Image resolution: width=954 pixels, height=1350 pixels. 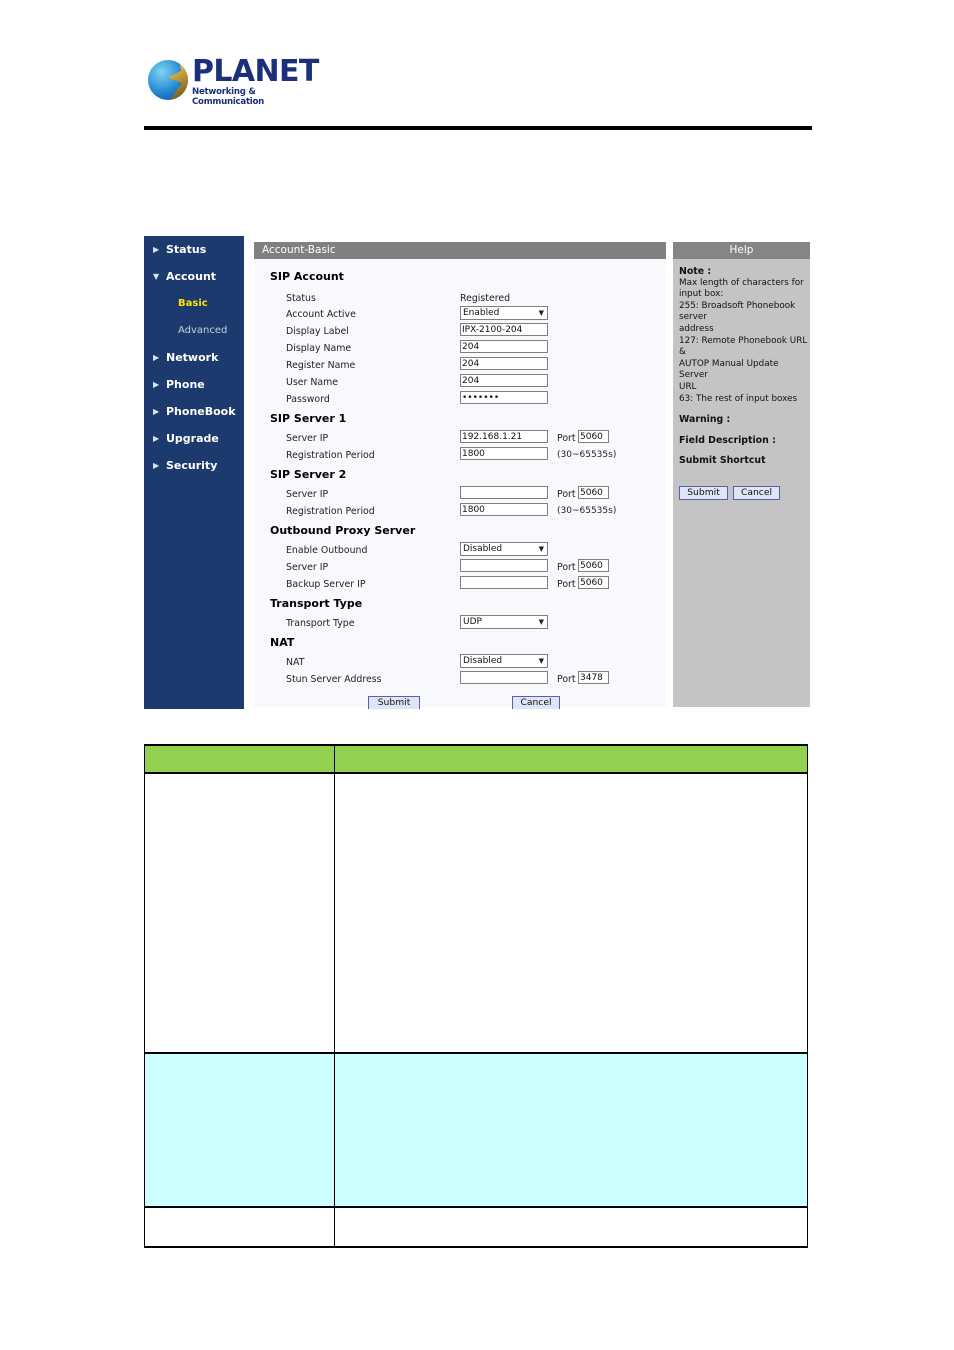 What do you see at coordinates (307, 567) in the screenshot?
I see `label-outbound-server-ip: Server IP` at bounding box center [307, 567].